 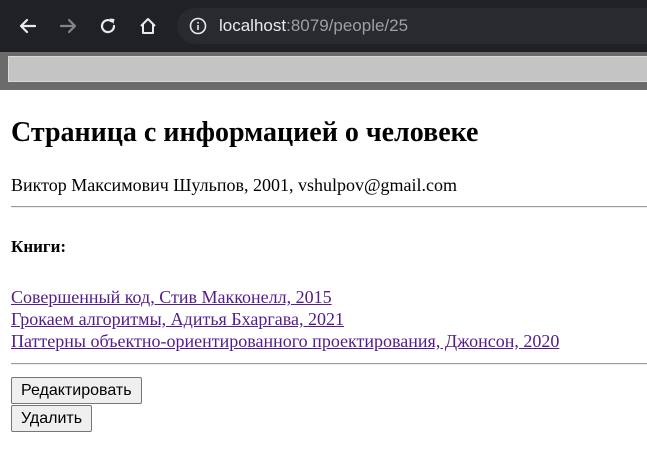 What do you see at coordinates (327, 69) in the screenshot?
I see `bookmarks-bar-inner` at bounding box center [327, 69].